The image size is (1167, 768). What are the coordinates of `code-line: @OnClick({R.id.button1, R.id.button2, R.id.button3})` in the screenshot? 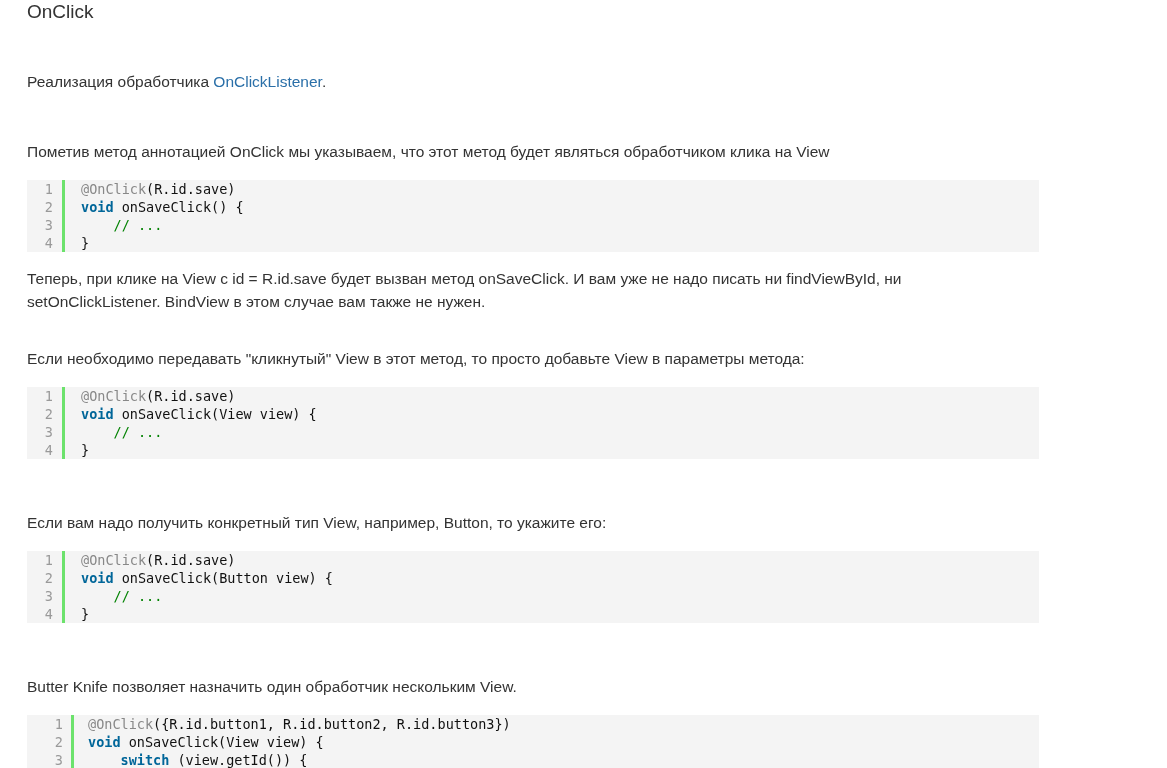 It's located at (299, 724).